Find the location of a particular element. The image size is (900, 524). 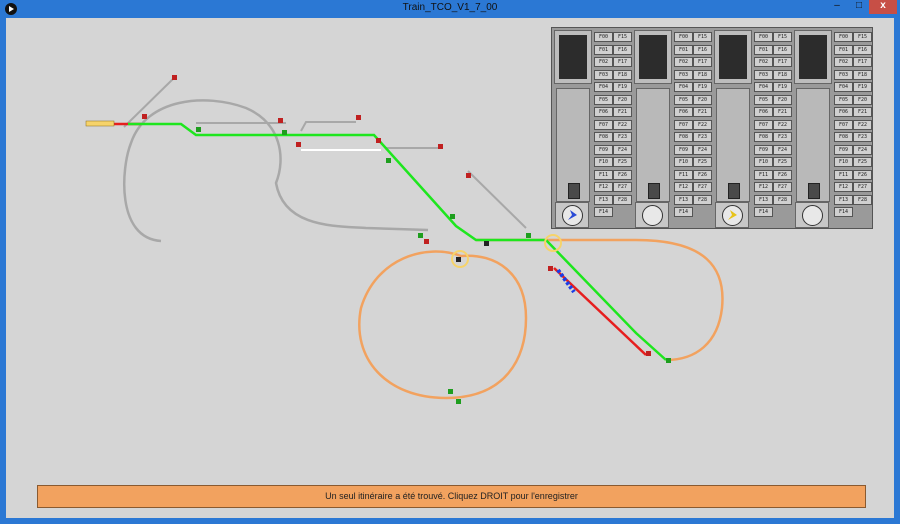

speed-slider is located at coordinates (653, 145).